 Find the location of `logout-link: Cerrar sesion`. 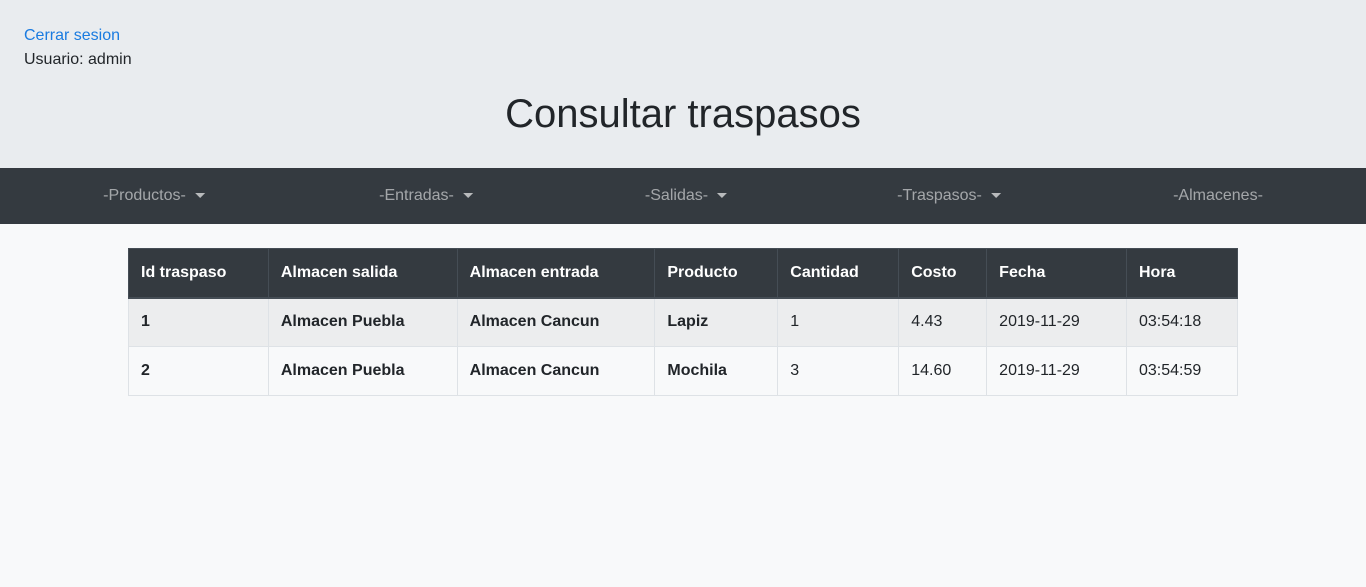

logout-link: Cerrar sesion is located at coordinates (72, 36).